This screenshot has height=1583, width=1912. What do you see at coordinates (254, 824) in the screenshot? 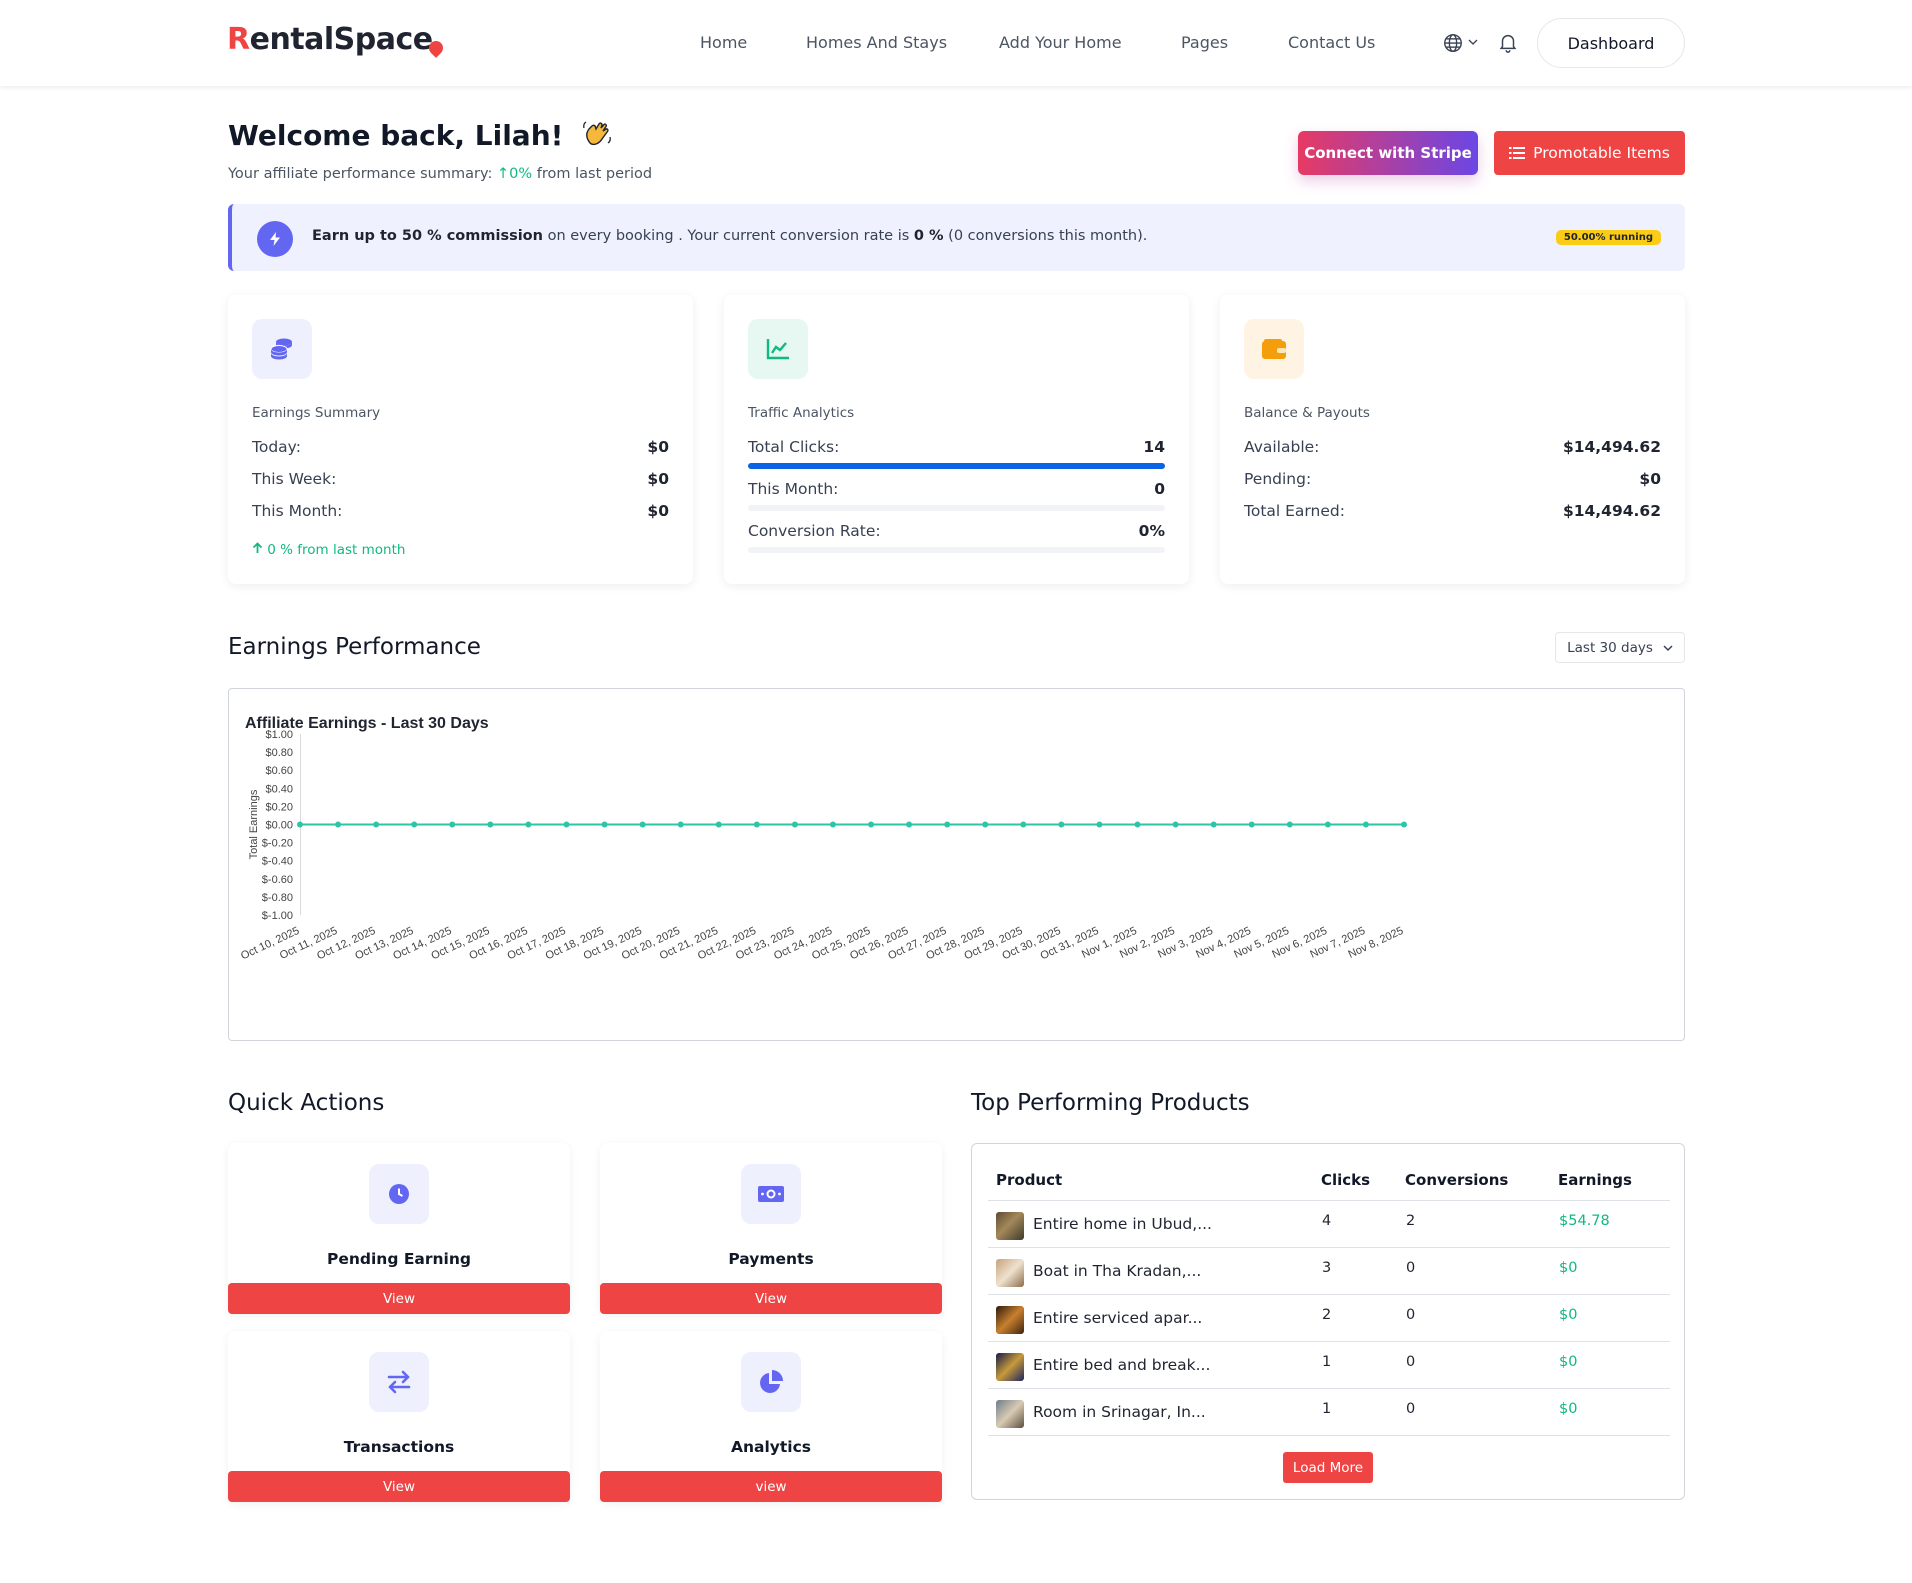
I see `y-axis-title: Total Earnings` at bounding box center [254, 824].